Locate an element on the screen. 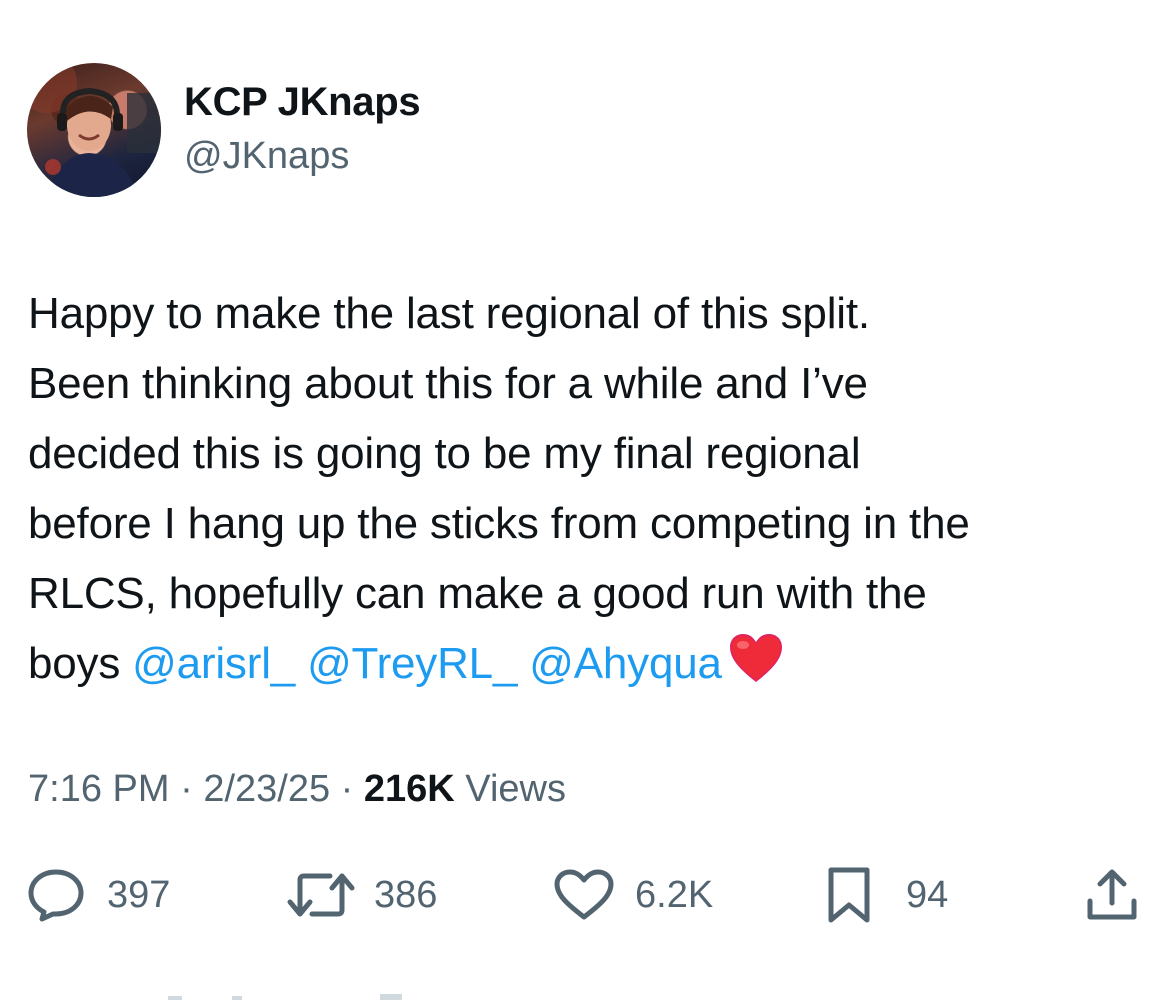 Image resolution: width=1170 pixels, height=1000 pixels. like-count: 6.2K is located at coordinates (674, 894).